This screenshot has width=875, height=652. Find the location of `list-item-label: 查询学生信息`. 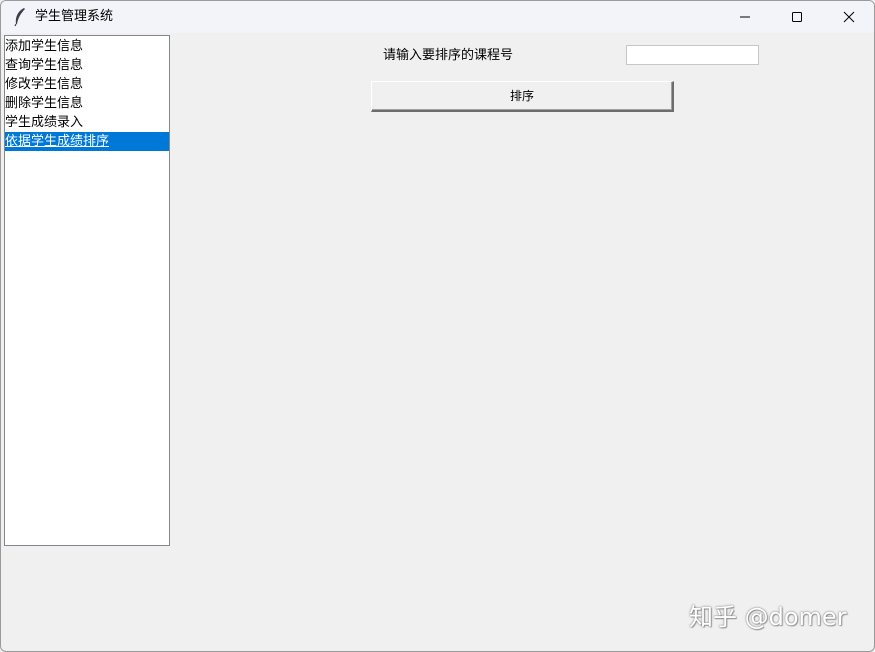

list-item-label: 查询学生信息 is located at coordinates (44, 65).